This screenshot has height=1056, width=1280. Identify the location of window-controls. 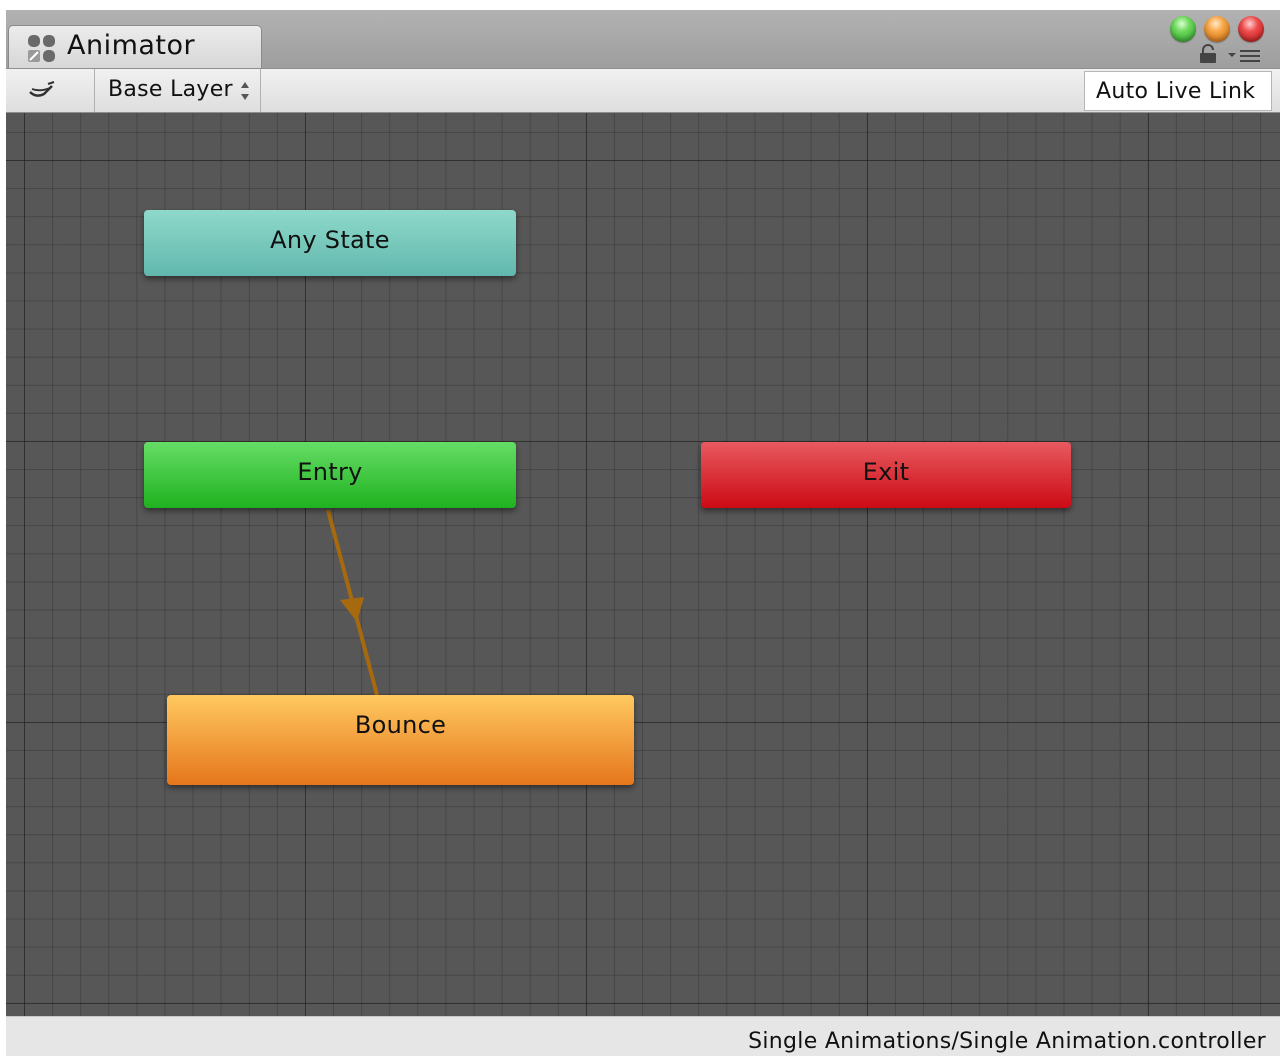
(1225, 40).